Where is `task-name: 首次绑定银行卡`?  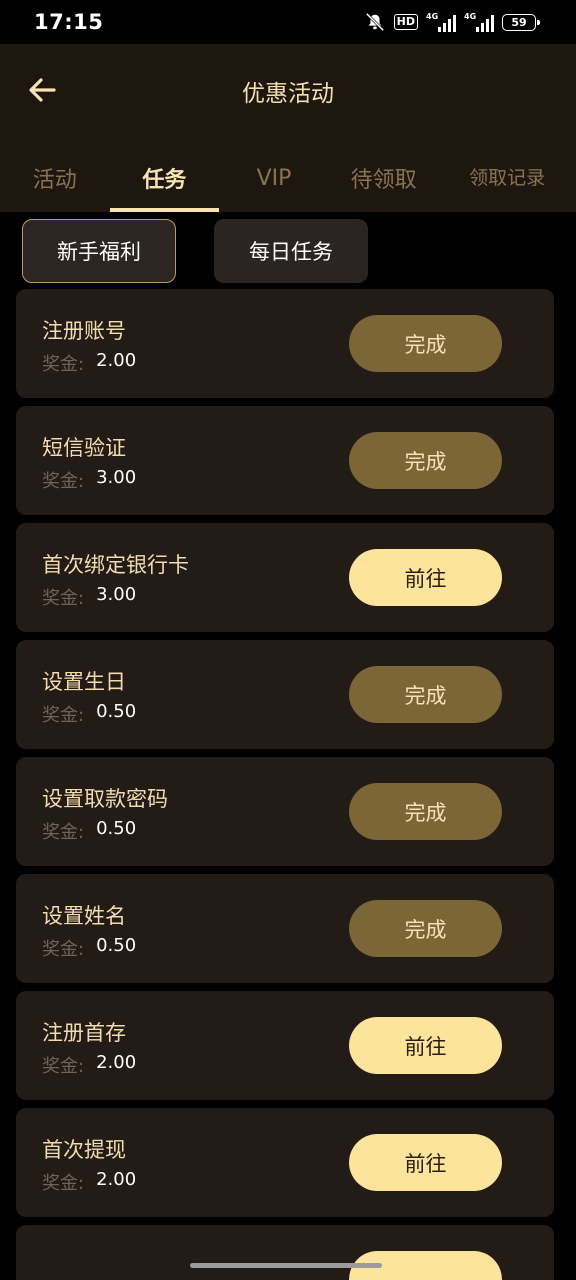 task-name: 首次绑定银行卡 is located at coordinates (115, 565).